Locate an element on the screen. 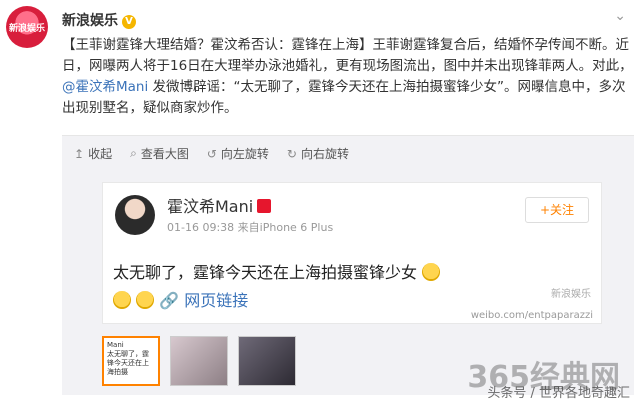  media-toolbar: ↥ 收起 ⌕ 查看大图 ↺ 向左旋转 ↻ 向右旋转 is located at coordinates (211, 153).